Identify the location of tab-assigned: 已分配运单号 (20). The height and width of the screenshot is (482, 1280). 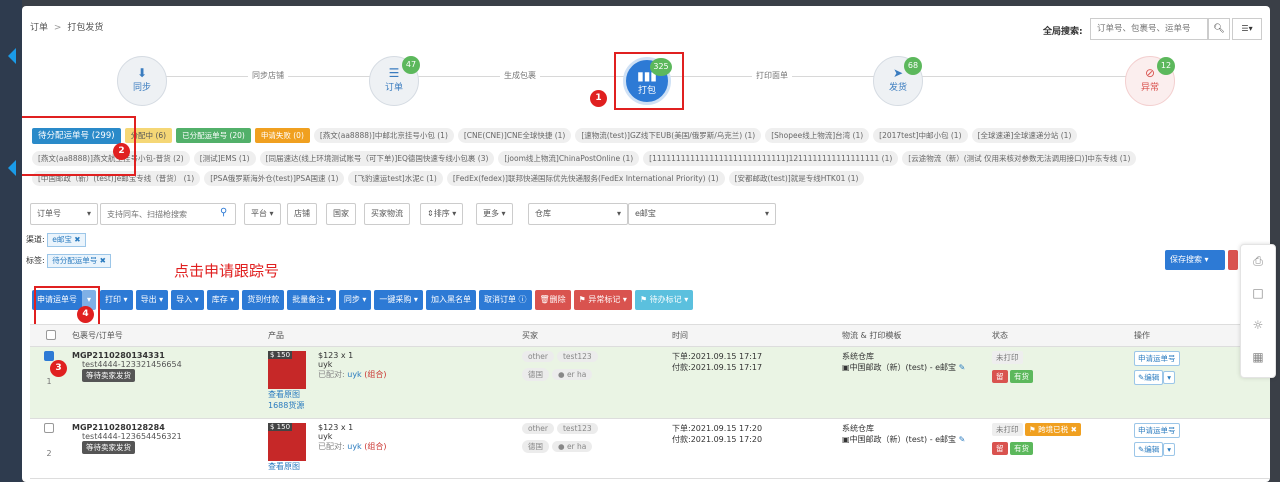
(213, 135).